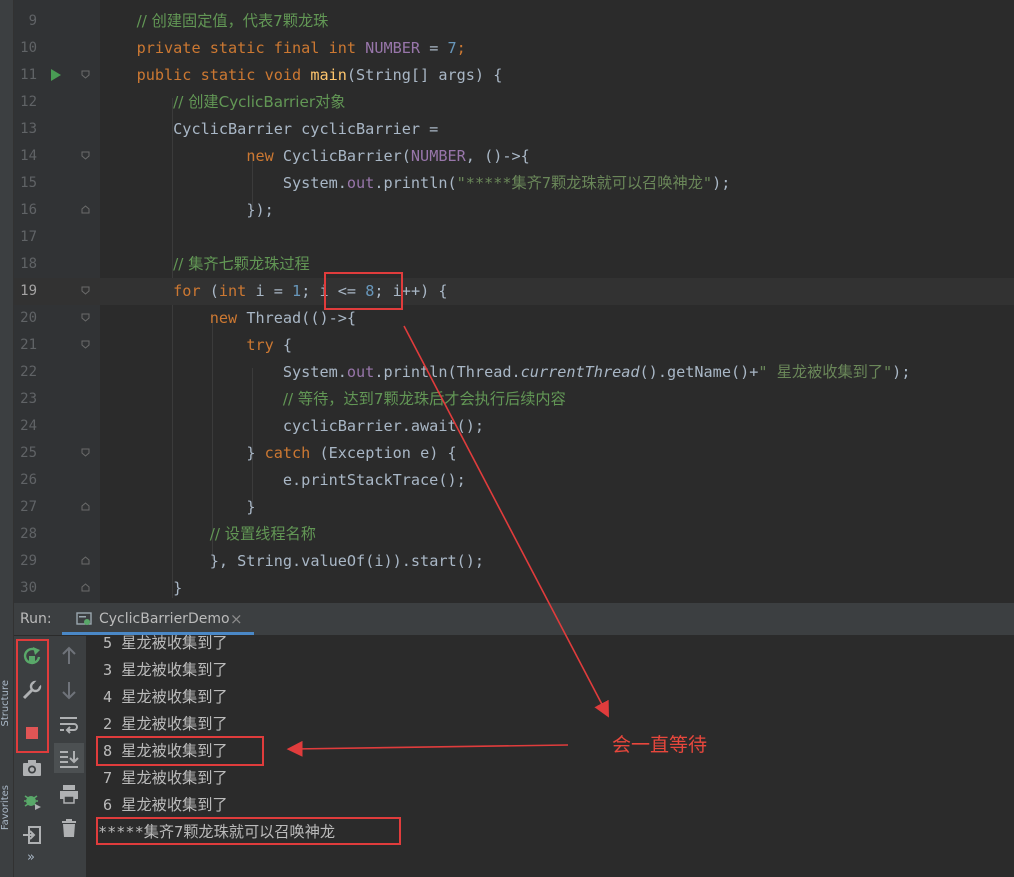 The image size is (1014, 877). What do you see at coordinates (57, 102) in the screenshot?
I see `gutter-line: 12` at bounding box center [57, 102].